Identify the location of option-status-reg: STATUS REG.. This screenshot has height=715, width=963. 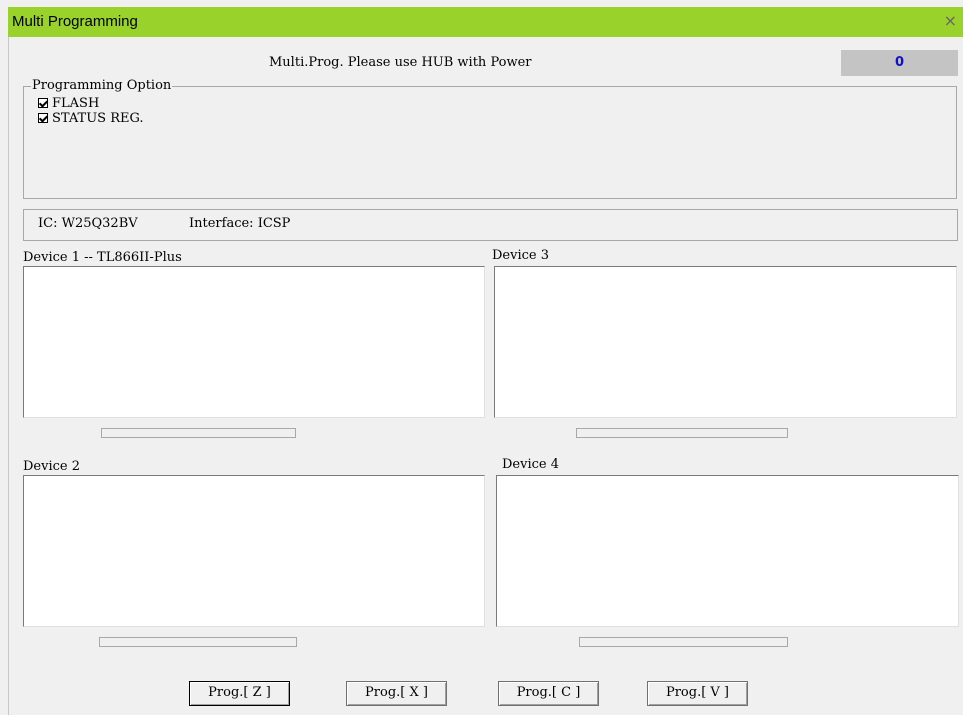
(91, 118).